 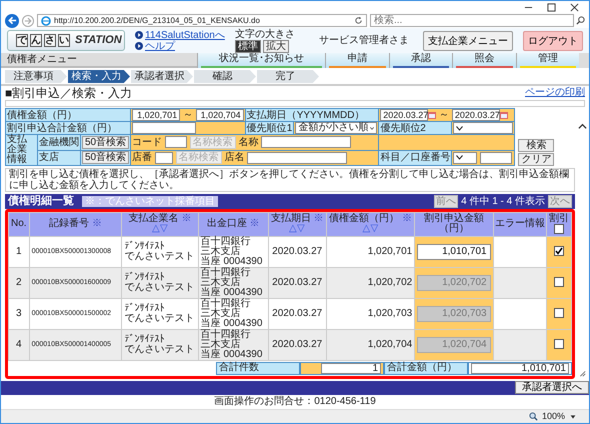 I want to click on print-link: ページの印刷, so click(x=555, y=93).